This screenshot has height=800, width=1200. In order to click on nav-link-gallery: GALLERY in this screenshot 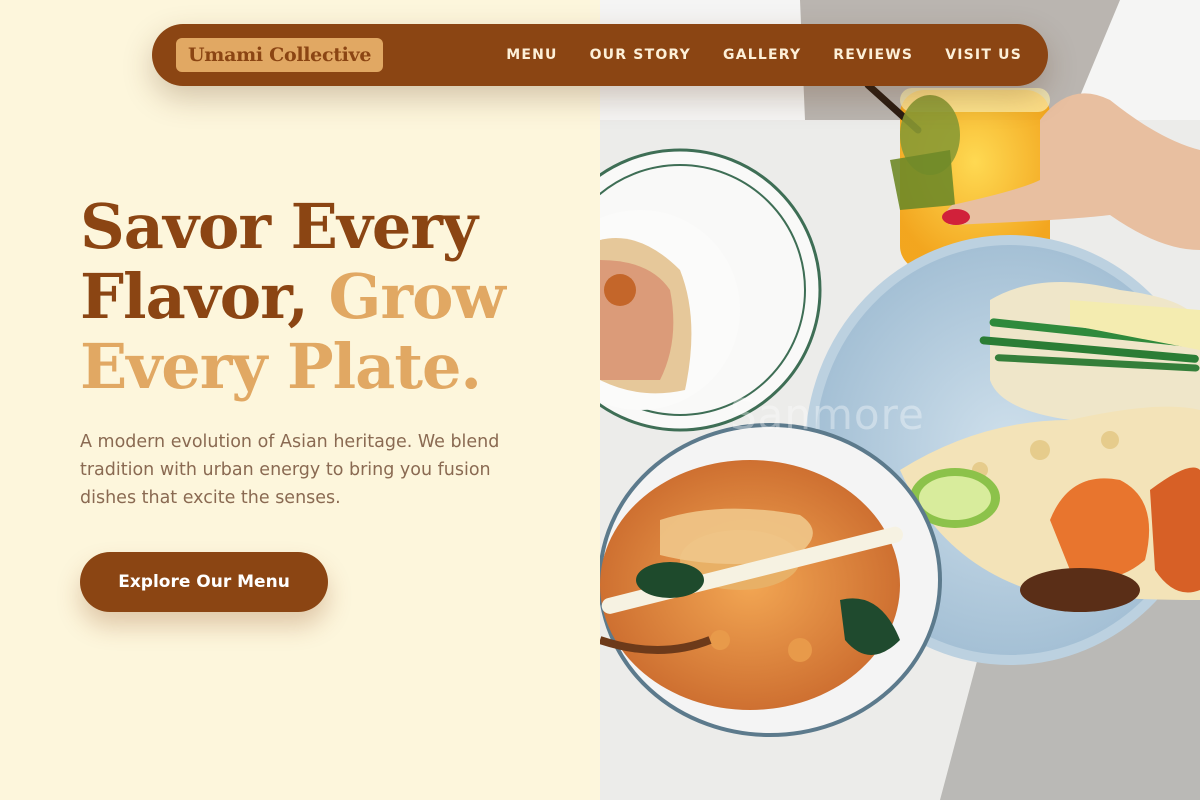, I will do `click(762, 55)`.